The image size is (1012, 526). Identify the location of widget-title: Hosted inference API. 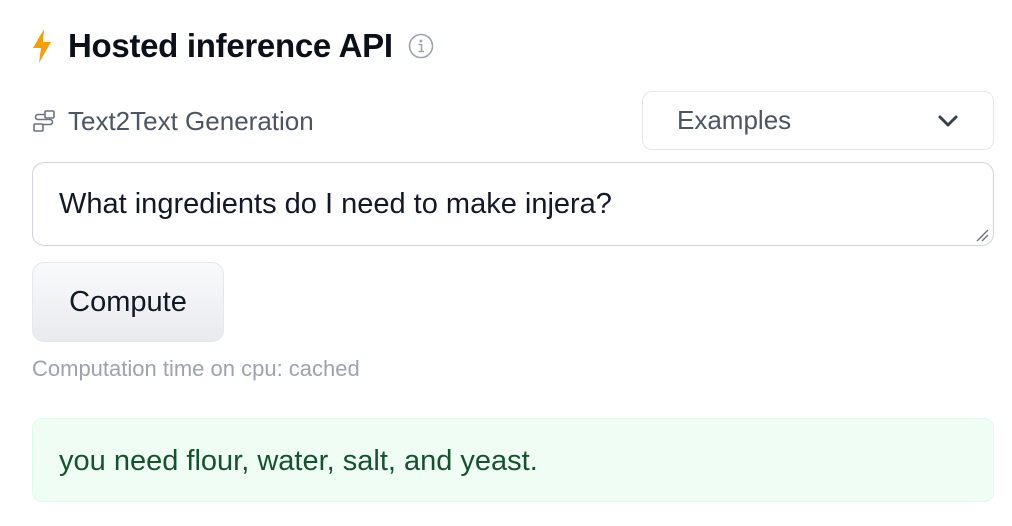
(230, 45).